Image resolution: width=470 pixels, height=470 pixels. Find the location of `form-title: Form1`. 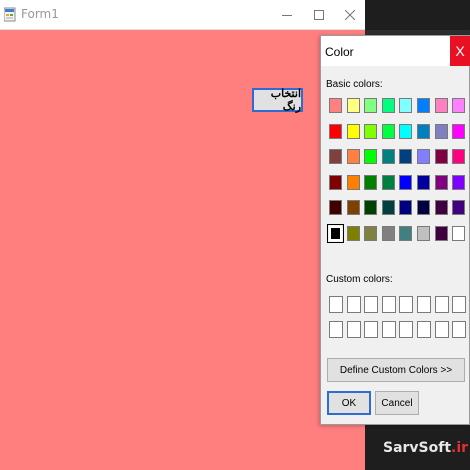

form-title: Form1 is located at coordinates (40, 14).